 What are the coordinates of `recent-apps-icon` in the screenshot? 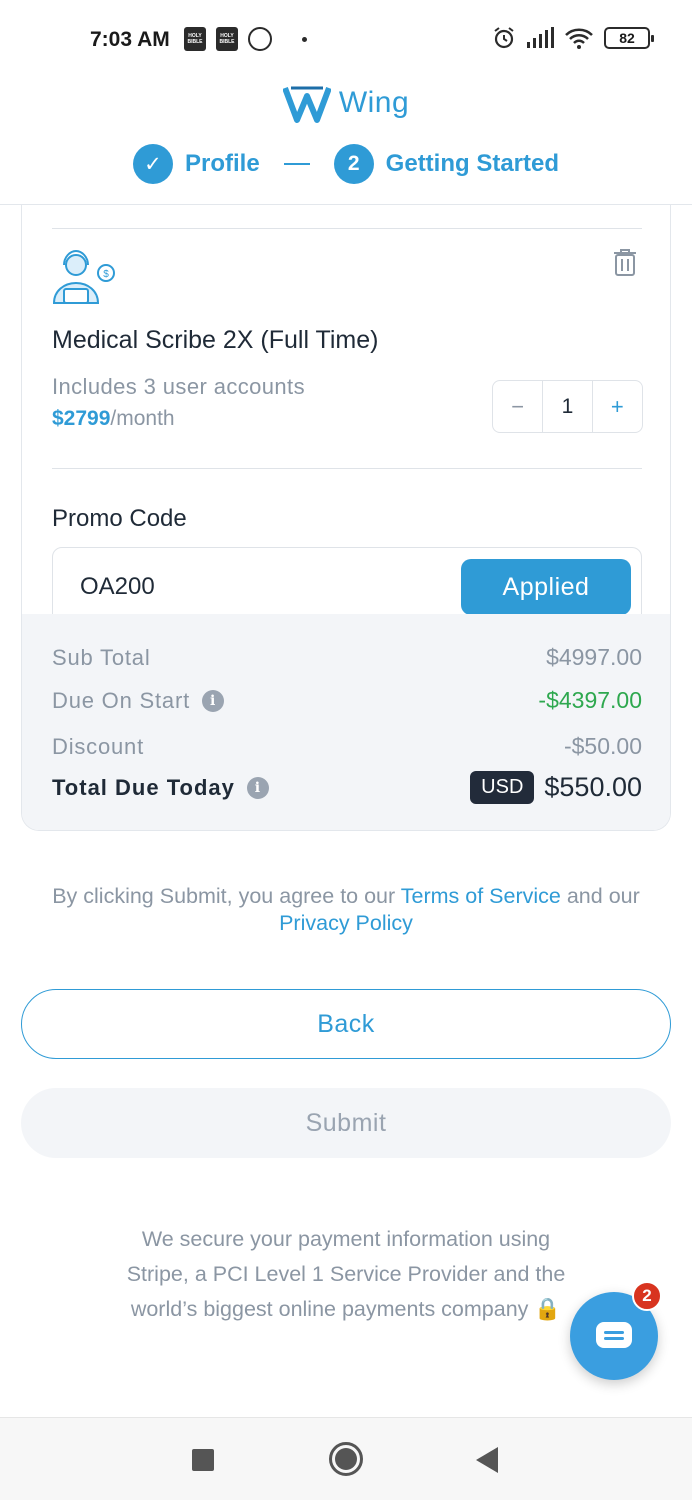 It's located at (203, 1460).